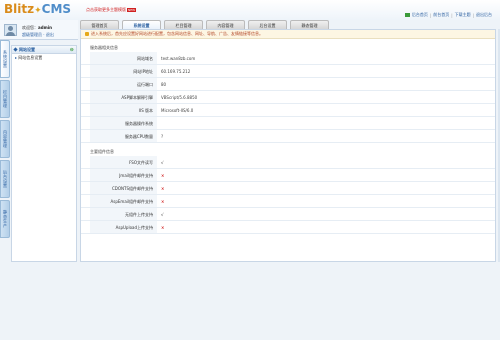 This screenshot has height=340, width=500. Describe the element at coordinates (123, 58) in the screenshot. I see `row-label: 网站域名` at that location.